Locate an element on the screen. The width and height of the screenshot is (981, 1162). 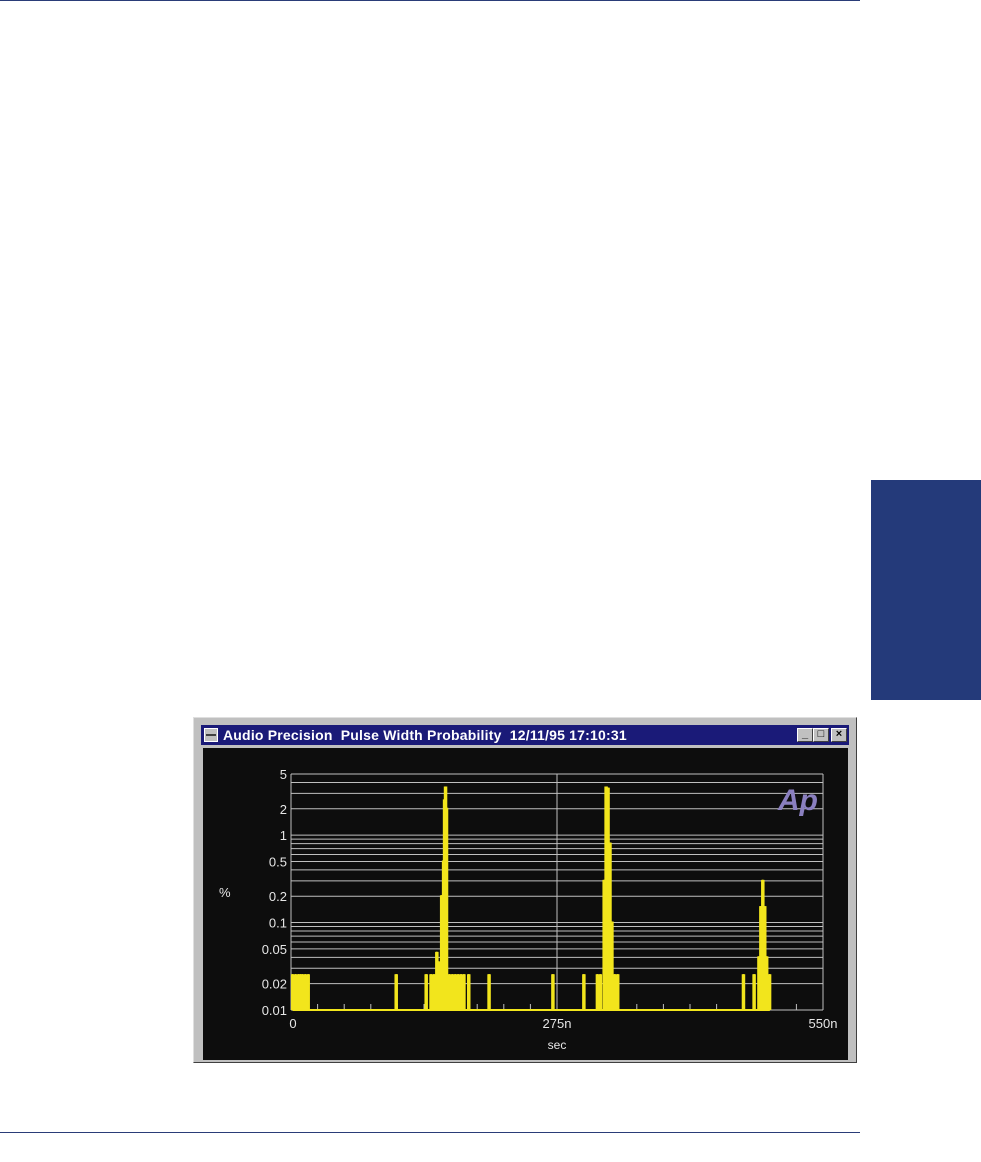
x-axis-label: sec is located at coordinates (557, 1045).